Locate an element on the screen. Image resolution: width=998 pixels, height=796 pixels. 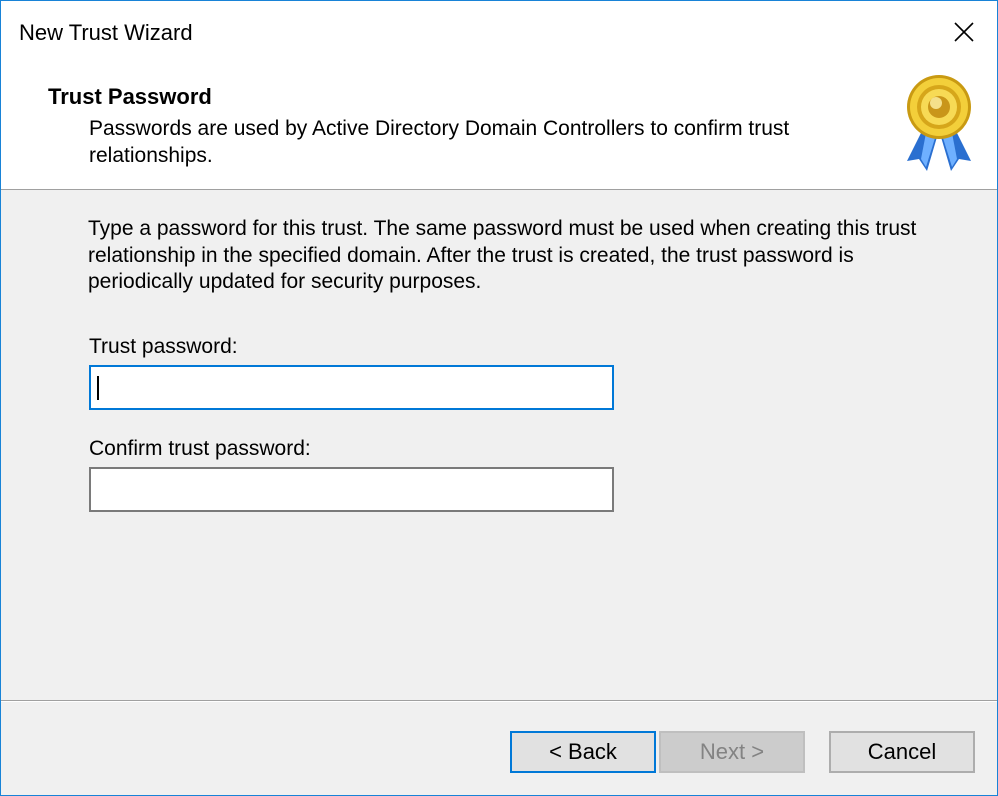
close-button is located at coordinates (964, 32).